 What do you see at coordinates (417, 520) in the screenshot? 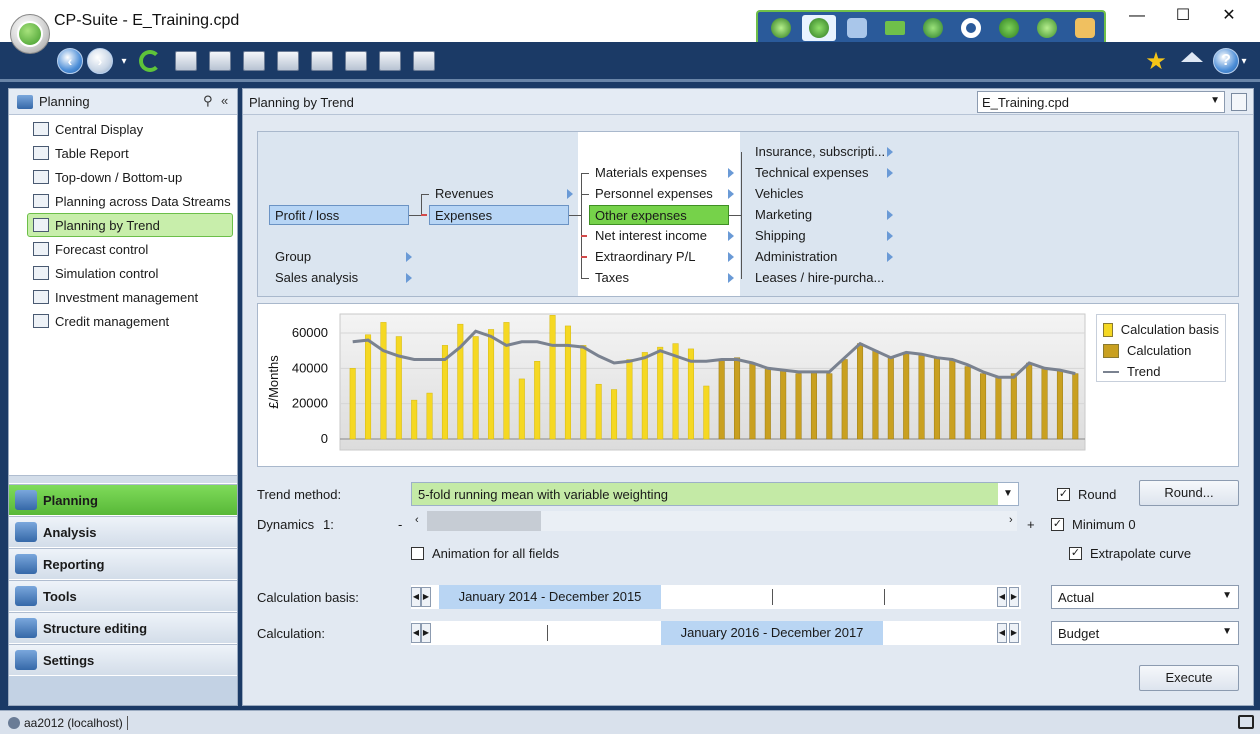
I see `slider-left-arrow-icon: ‹` at bounding box center [417, 520].